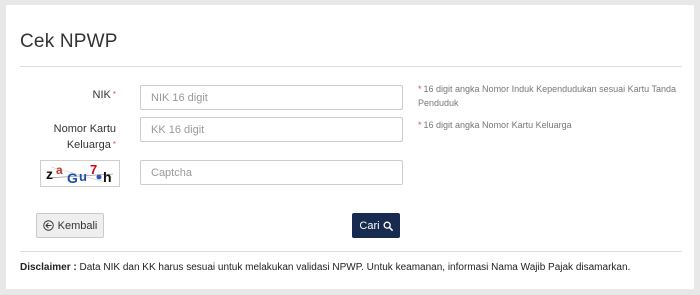 The image size is (700, 295). What do you see at coordinates (49, 174) in the screenshot?
I see `svg-text: z` at bounding box center [49, 174].